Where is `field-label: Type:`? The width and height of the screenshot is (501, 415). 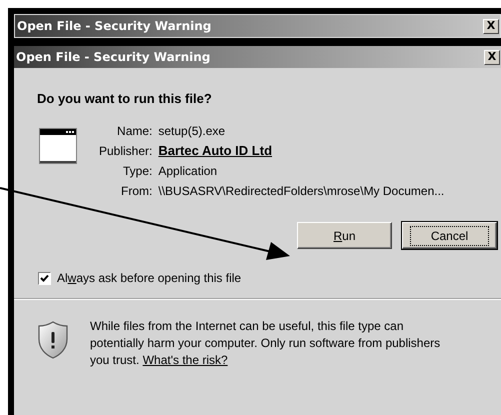 field-label: Type: is located at coordinates (137, 171).